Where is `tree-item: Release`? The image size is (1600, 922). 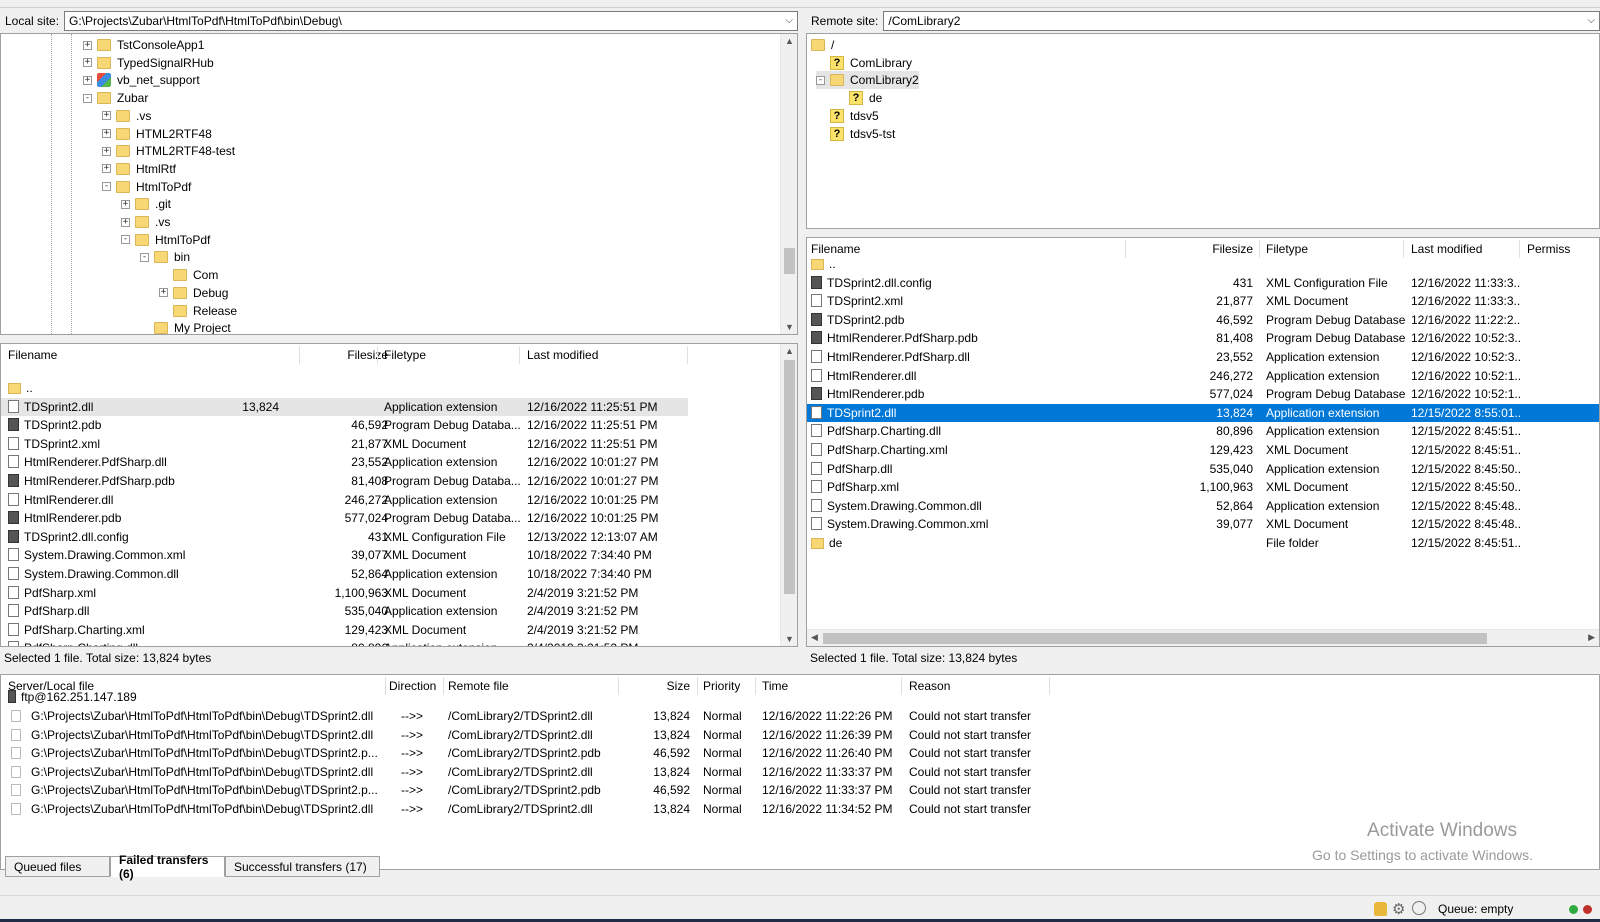 tree-item: Release is located at coordinates (198, 311).